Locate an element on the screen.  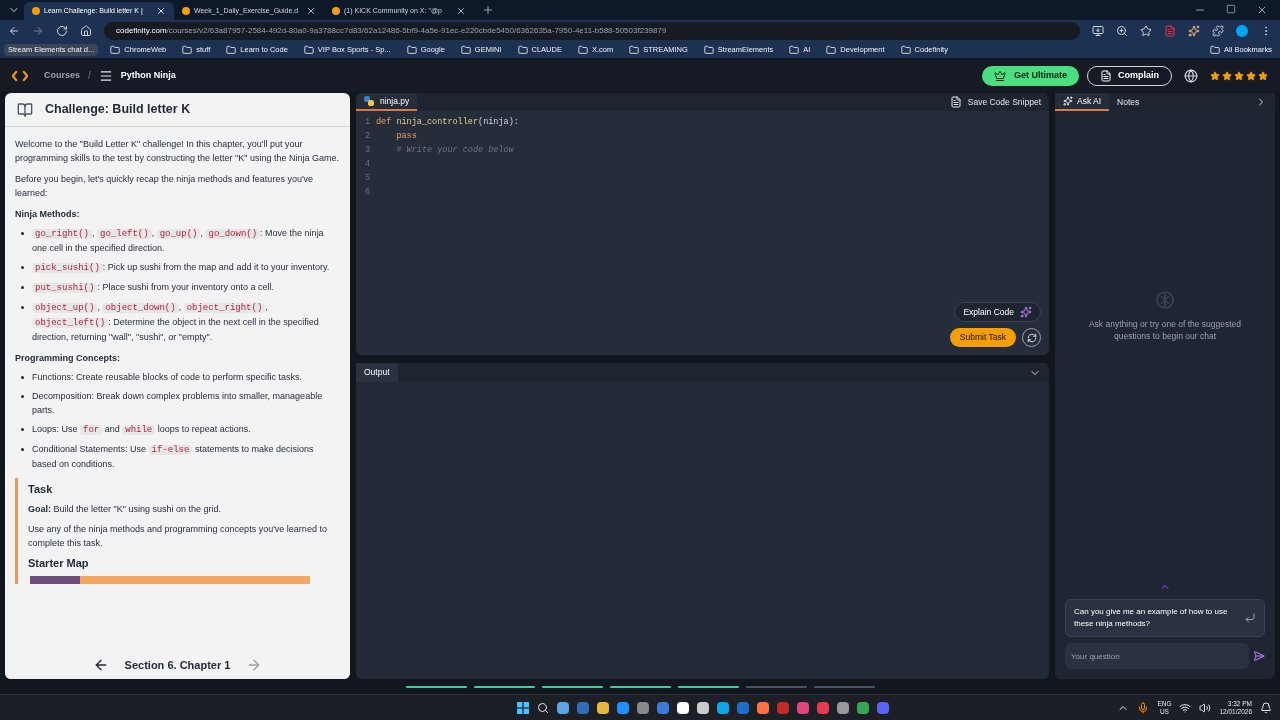
logo-icon is located at coordinates (20, 75).